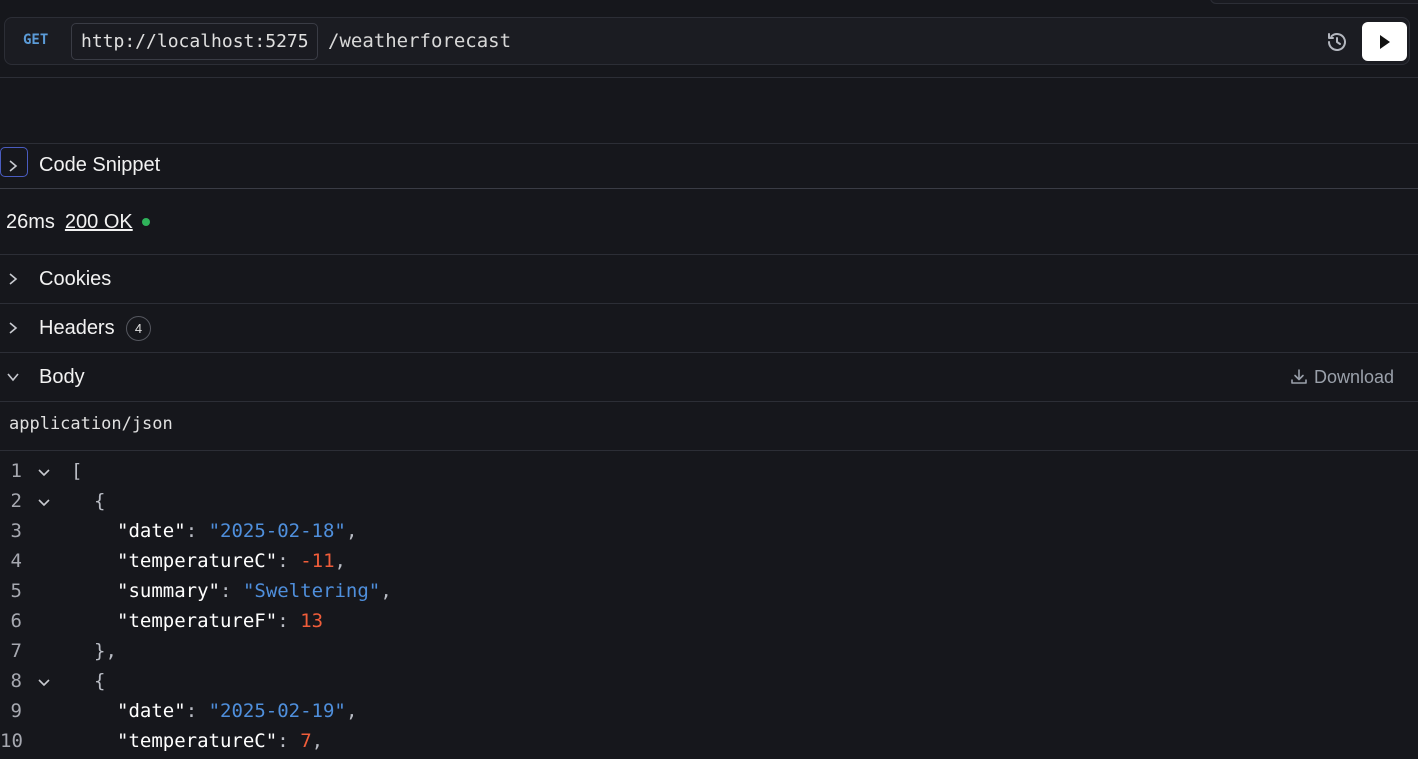 The width and height of the screenshot is (1418, 759). I want to click on code-line: 2{, so click(709, 501).